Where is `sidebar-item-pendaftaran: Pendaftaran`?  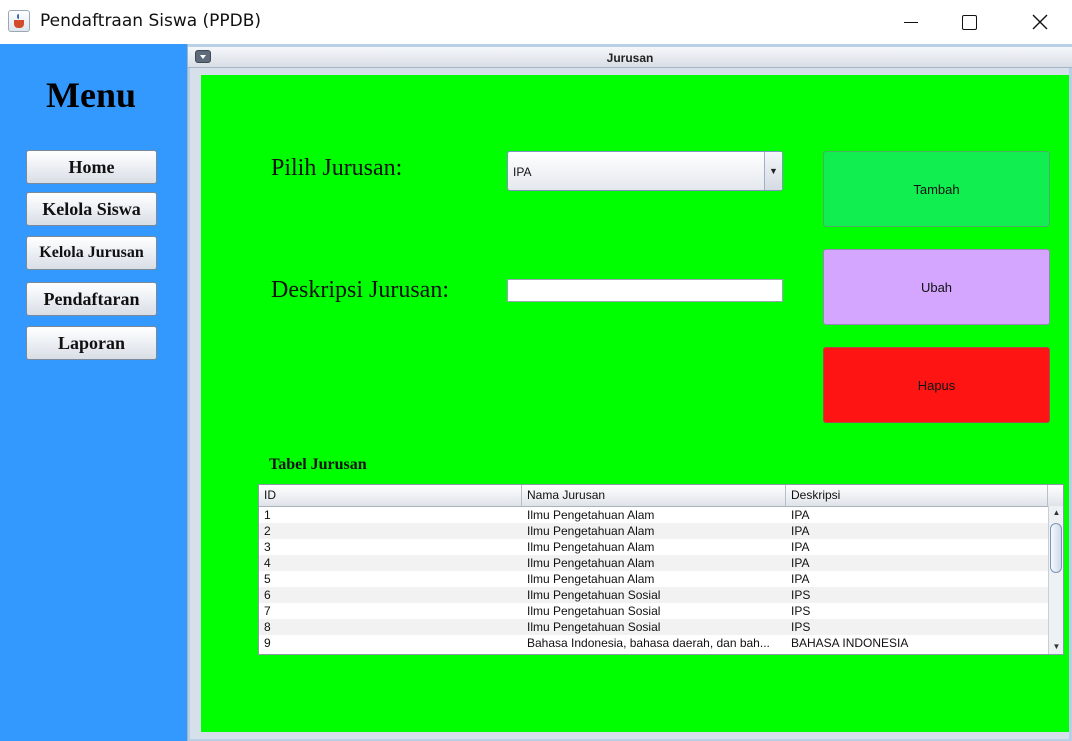 sidebar-item-pendaftaran: Pendaftaran is located at coordinates (91, 299).